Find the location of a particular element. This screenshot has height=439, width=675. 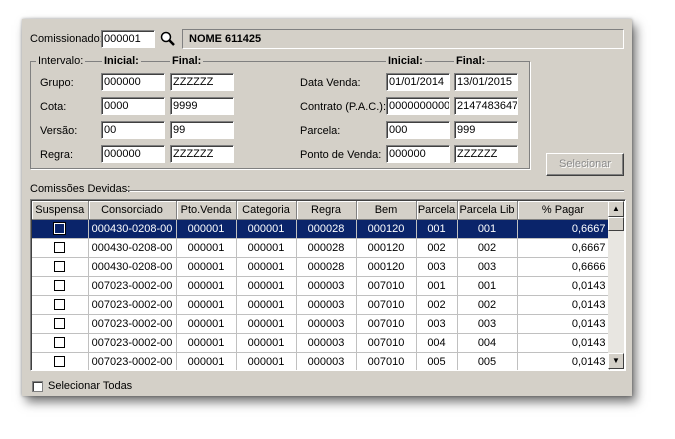

comissionado-input: 000001 is located at coordinates (128, 39).